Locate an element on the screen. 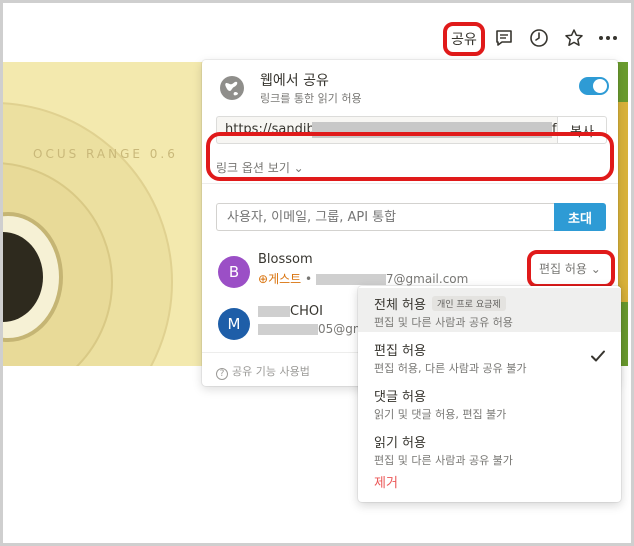 The image size is (634, 546). plan-badge: 개인 프로 요금제 is located at coordinates (468, 303).